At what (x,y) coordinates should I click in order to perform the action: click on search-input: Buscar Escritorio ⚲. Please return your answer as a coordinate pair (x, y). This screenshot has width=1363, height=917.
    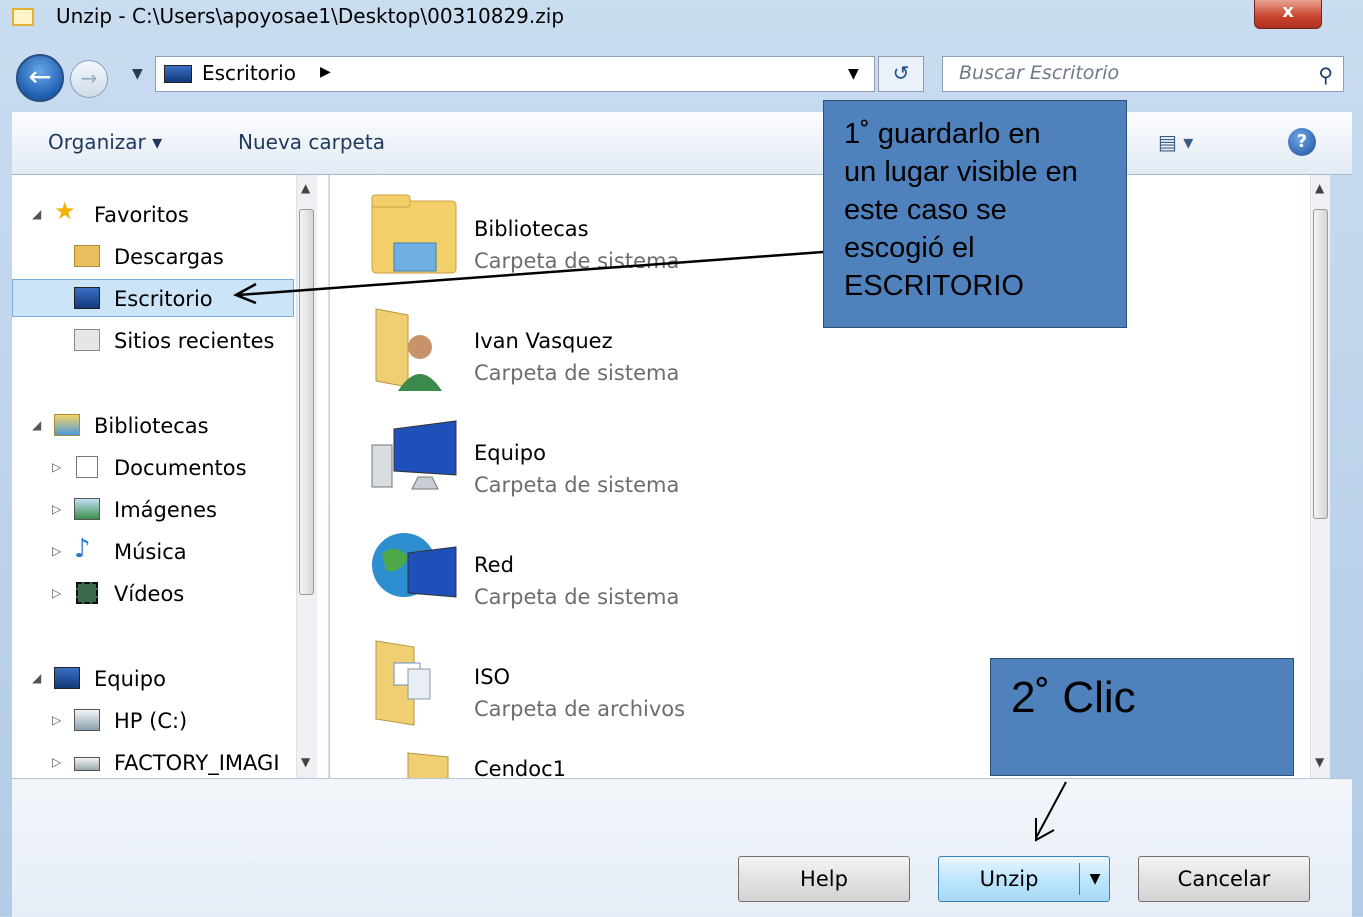
    Looking at the image, I should click on (1143, 74).